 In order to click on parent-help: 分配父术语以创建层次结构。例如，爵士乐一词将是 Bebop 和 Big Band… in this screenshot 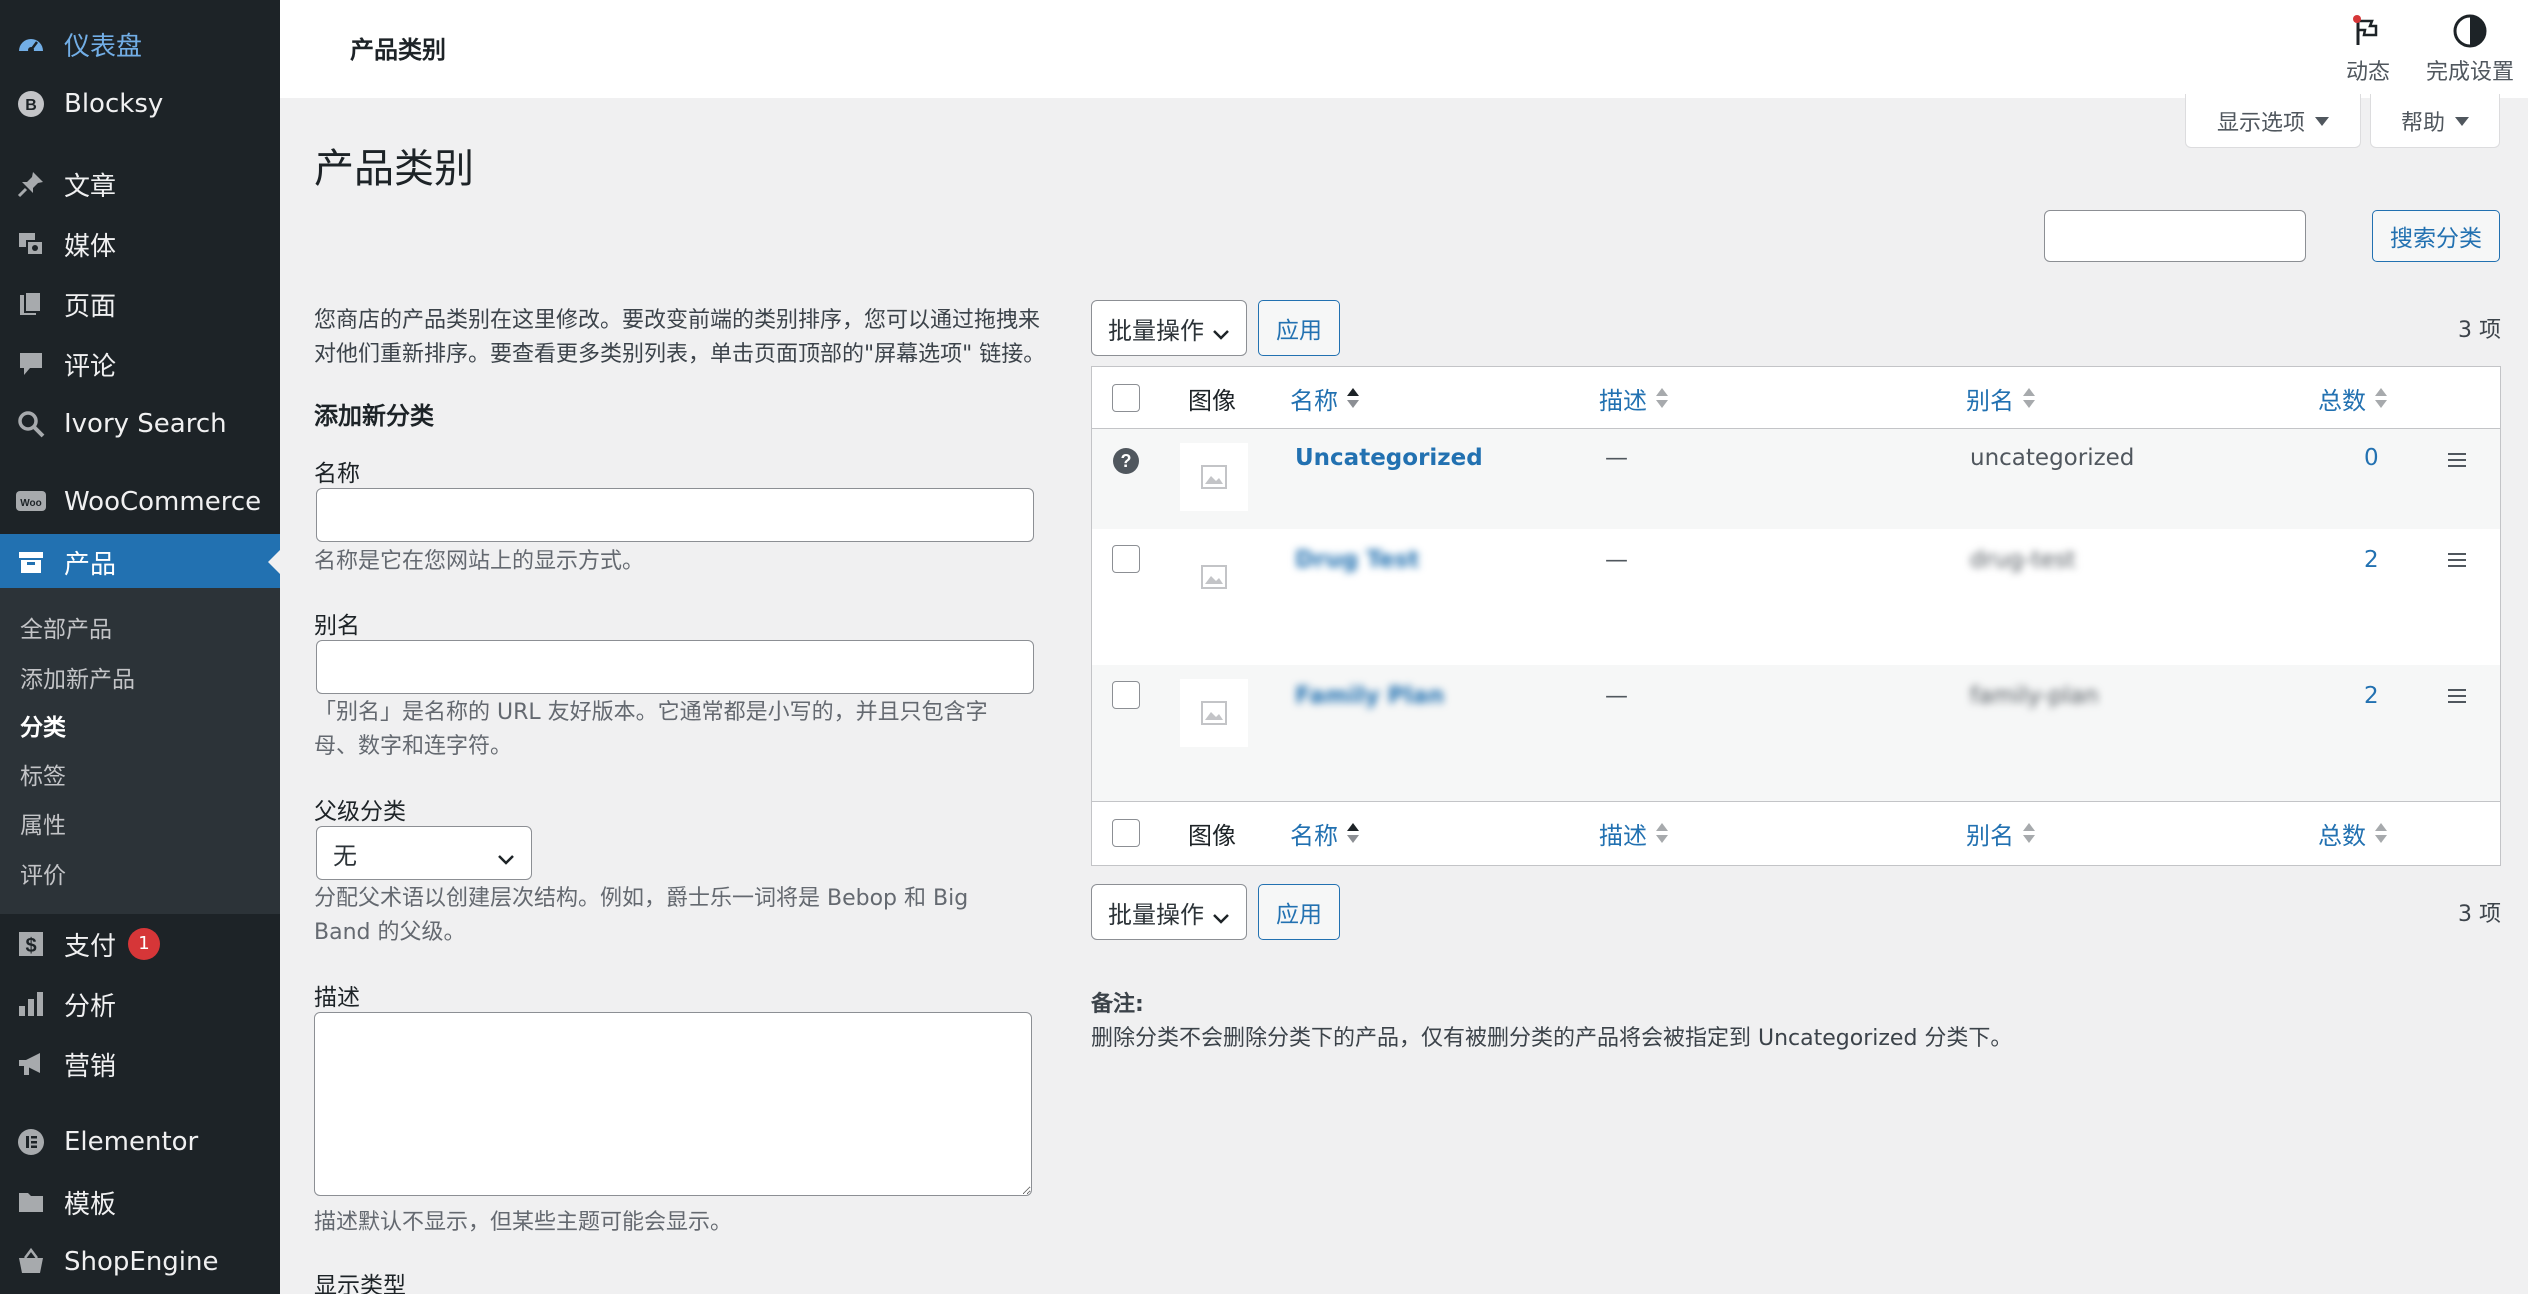, I will do `click(674, 916)`.